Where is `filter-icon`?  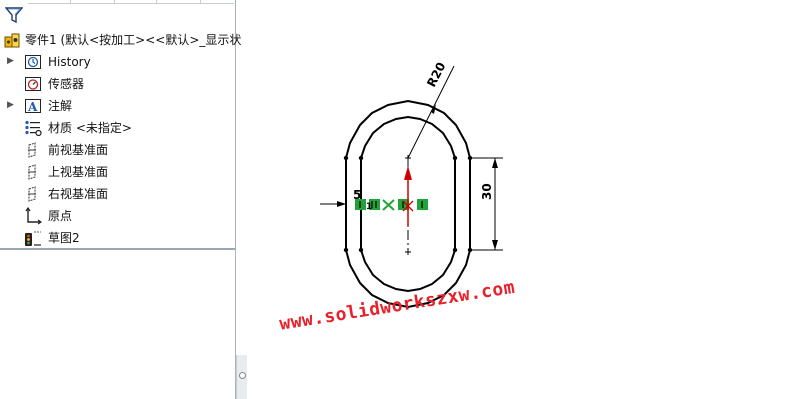 filter-icon is located at coordinates (14, 15).